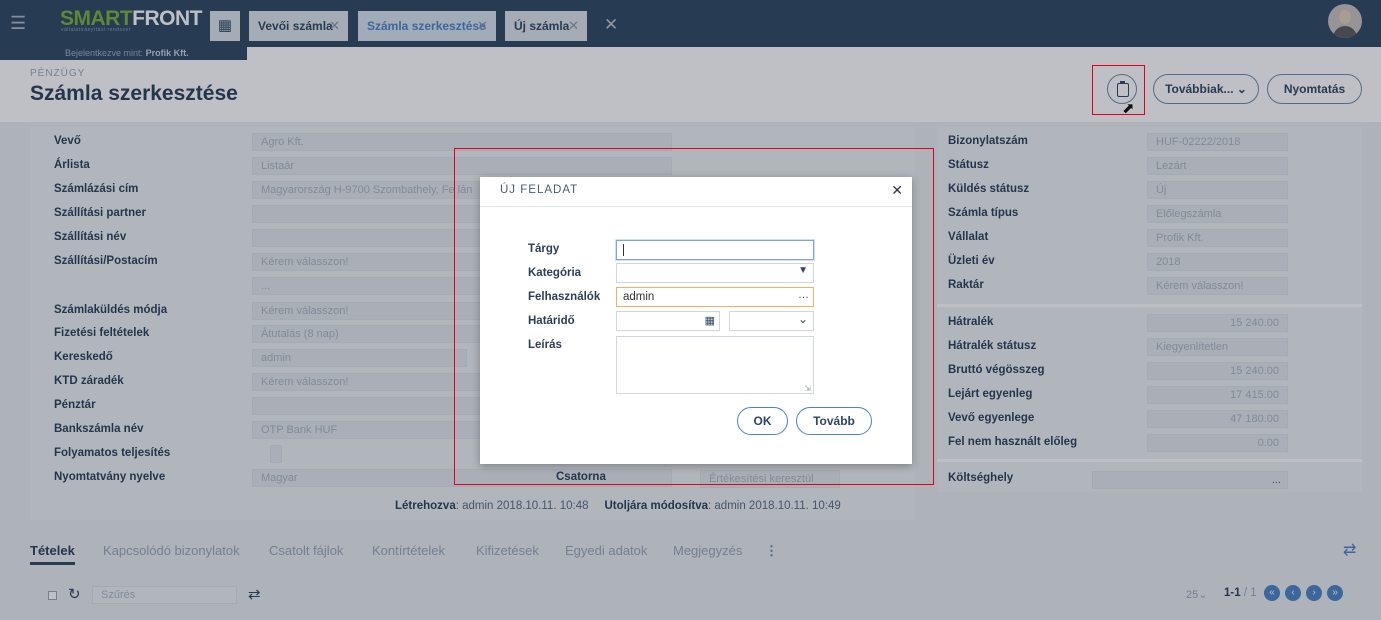  I want to click on text-caret, so click(623, 250).